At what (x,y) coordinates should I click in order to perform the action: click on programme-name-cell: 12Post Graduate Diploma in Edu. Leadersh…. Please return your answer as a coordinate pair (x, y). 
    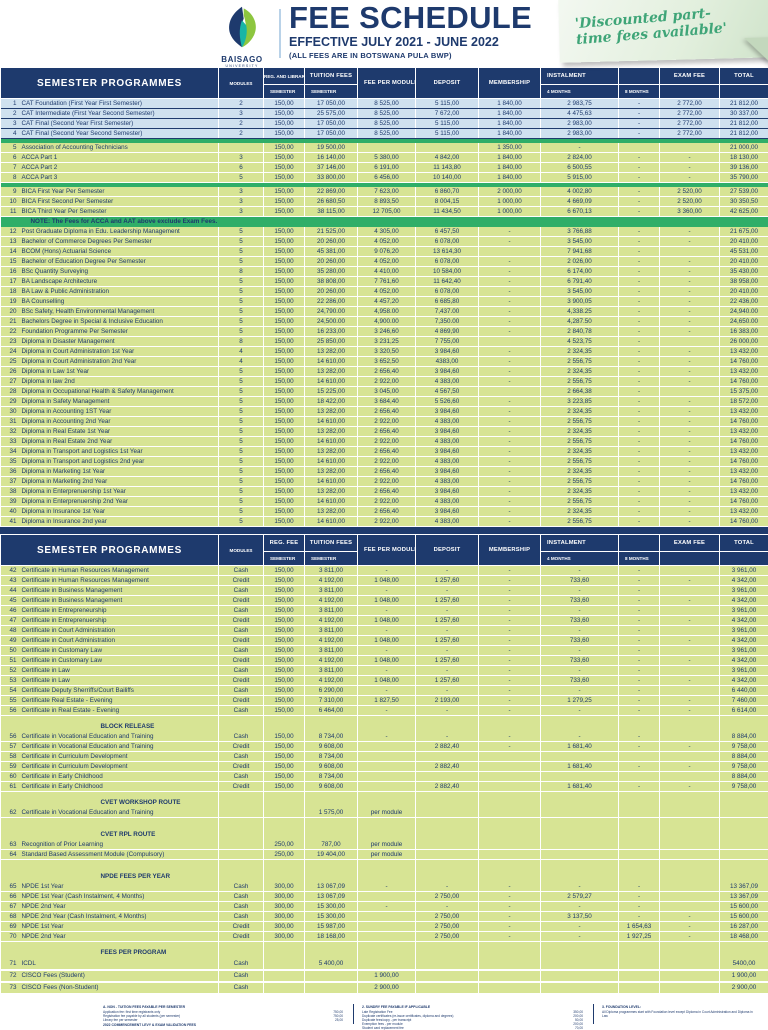
    Looking at the image, I should click on (110, 232).